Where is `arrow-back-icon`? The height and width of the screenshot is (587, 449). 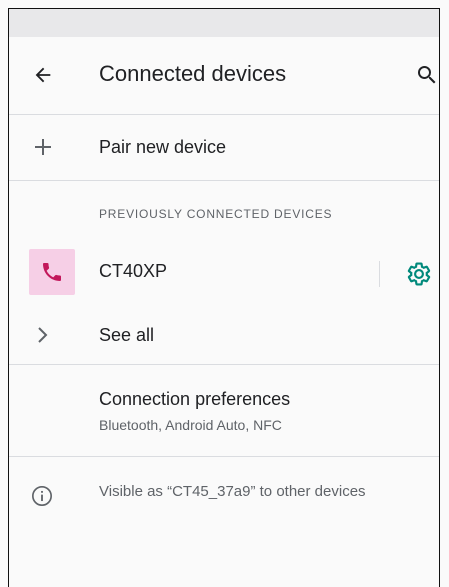
arrow-back-icon is located at coordinates (43, 75).